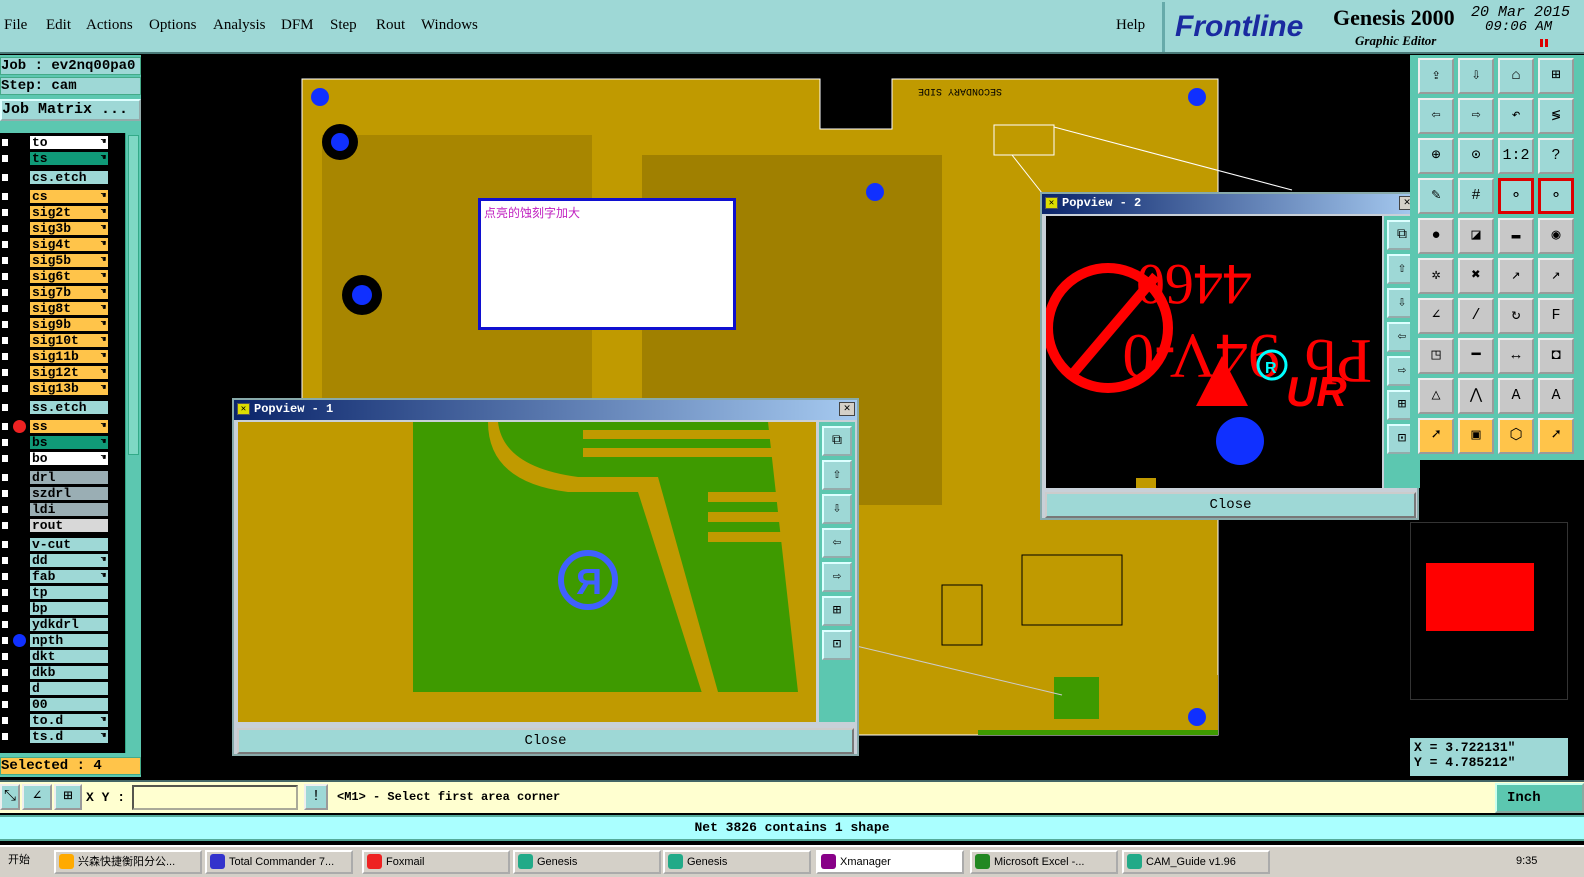  I want to click on units-selector: Inch, so click(1539, 798).